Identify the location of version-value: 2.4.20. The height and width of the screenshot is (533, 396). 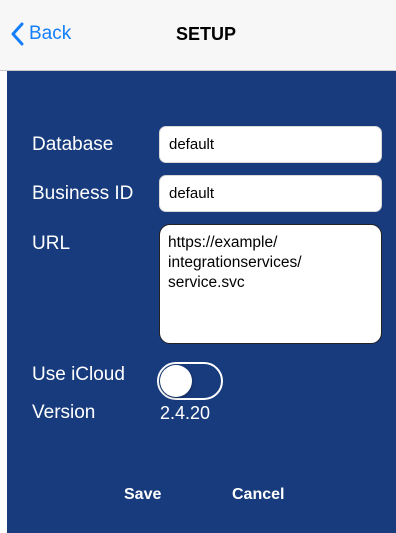
(185, 413).